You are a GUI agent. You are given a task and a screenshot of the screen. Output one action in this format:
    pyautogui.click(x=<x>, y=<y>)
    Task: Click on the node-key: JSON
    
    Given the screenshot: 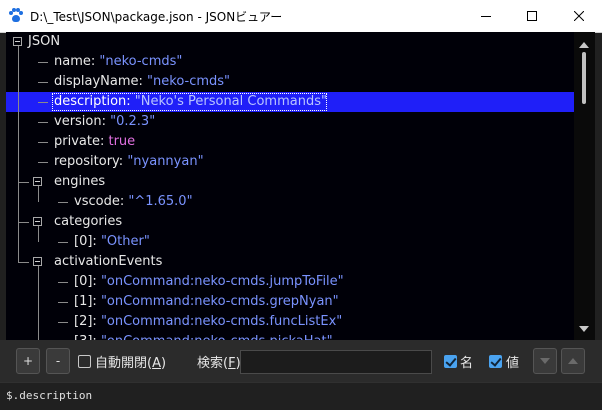 What is the action you would take?
    pyautogui.click(x=44, y=41)
    